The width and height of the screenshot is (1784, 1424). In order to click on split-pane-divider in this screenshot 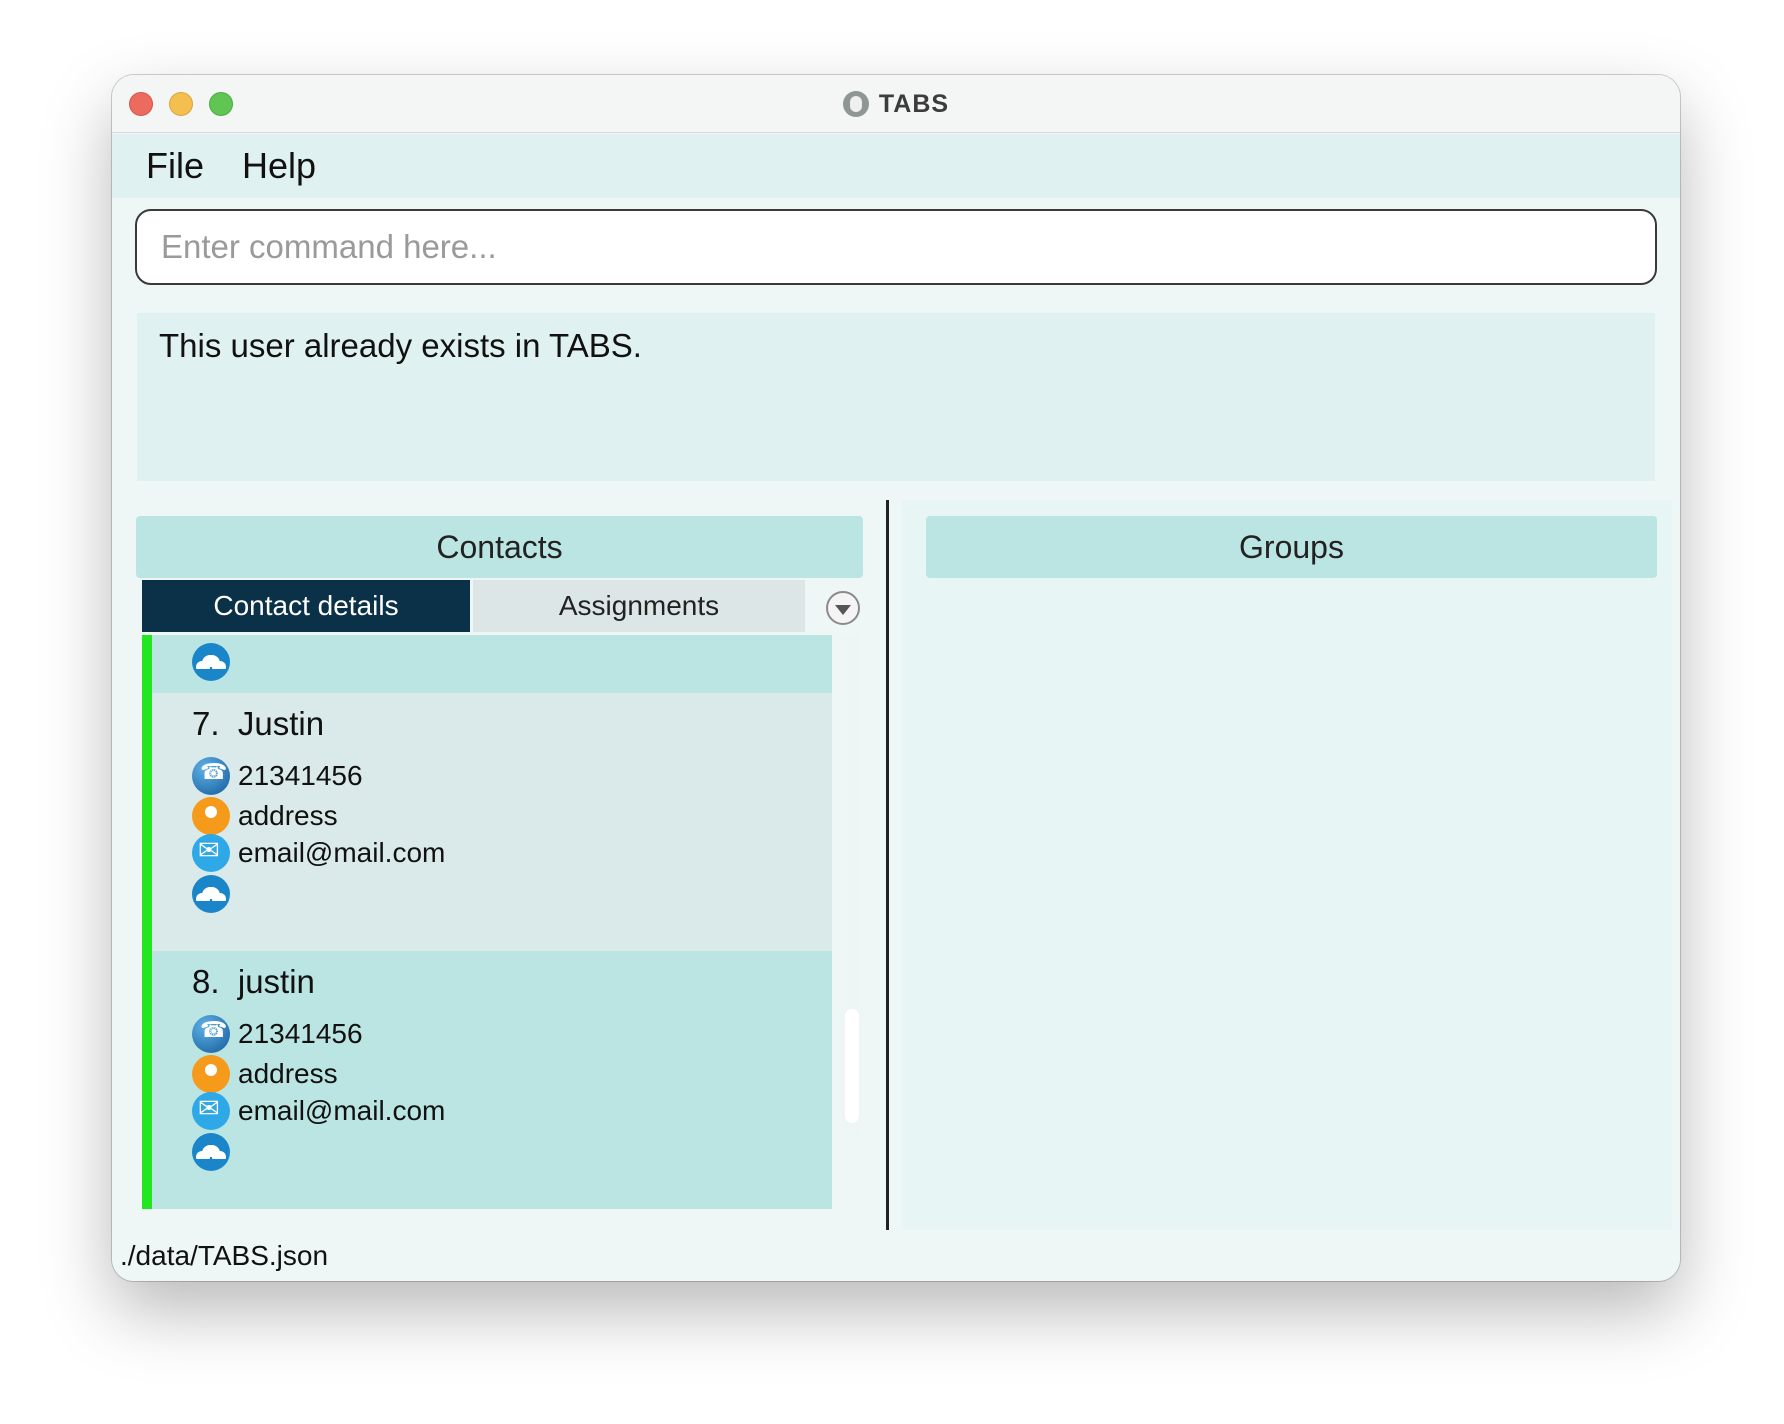, I will do `click(887, 865)`.